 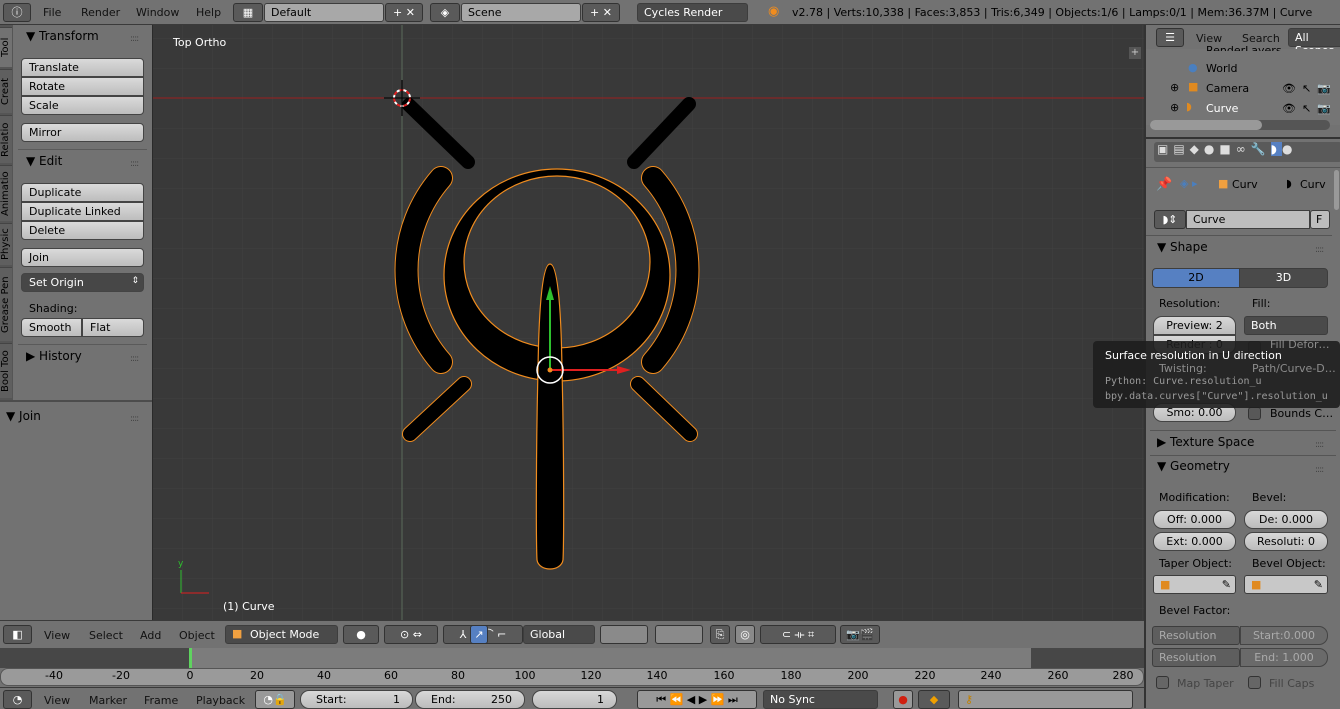 I want to click on tab-relations: Relatio, so click(x=6, y=139).